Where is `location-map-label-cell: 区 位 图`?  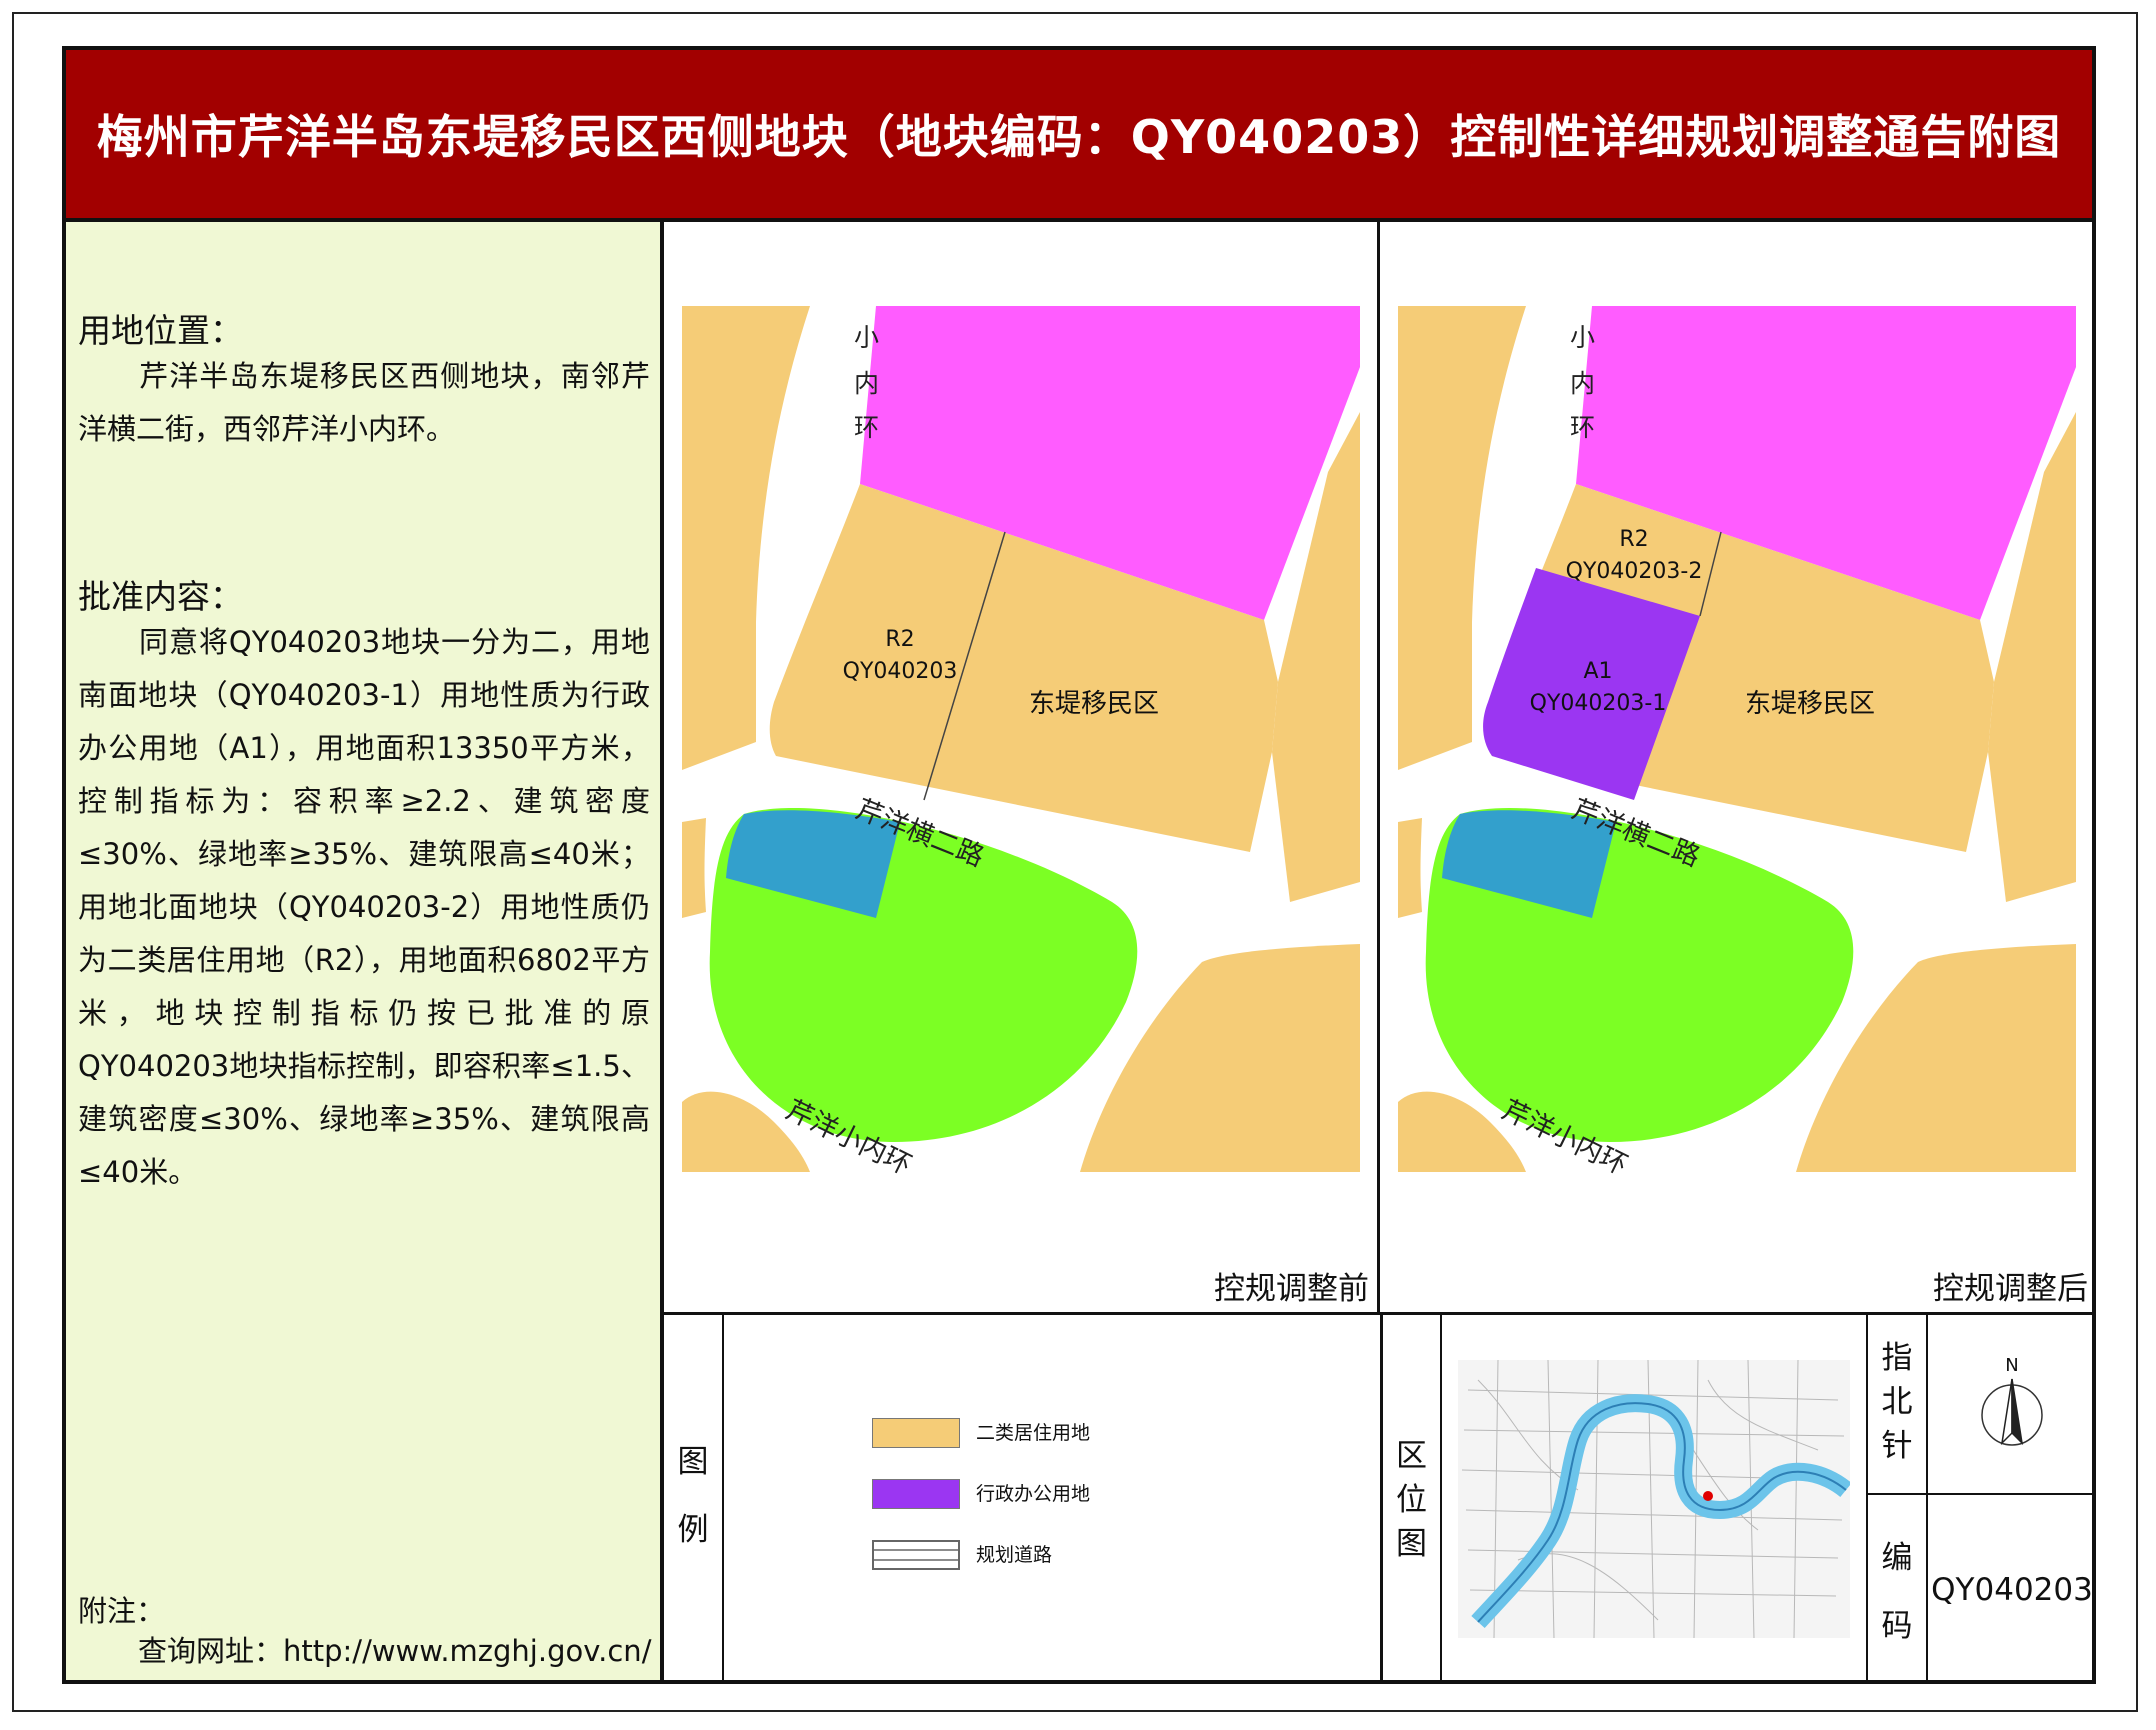 location-map-label-cell: 区 位 图 is located at coordinates (1411, 1499).